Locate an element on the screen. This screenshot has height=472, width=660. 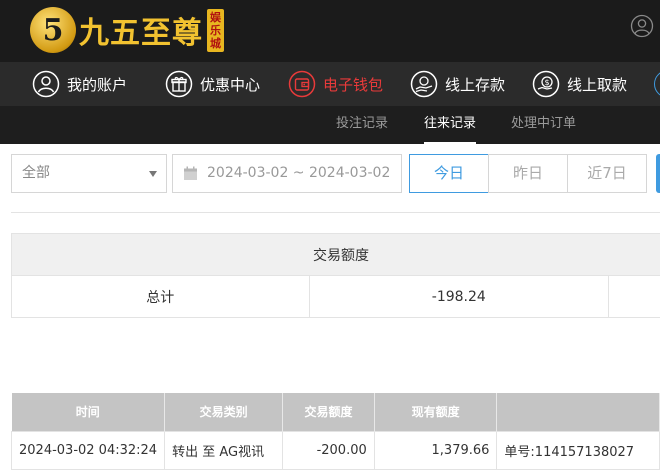
nav-label: 优惠中心 is located at coordinates (230, 84).